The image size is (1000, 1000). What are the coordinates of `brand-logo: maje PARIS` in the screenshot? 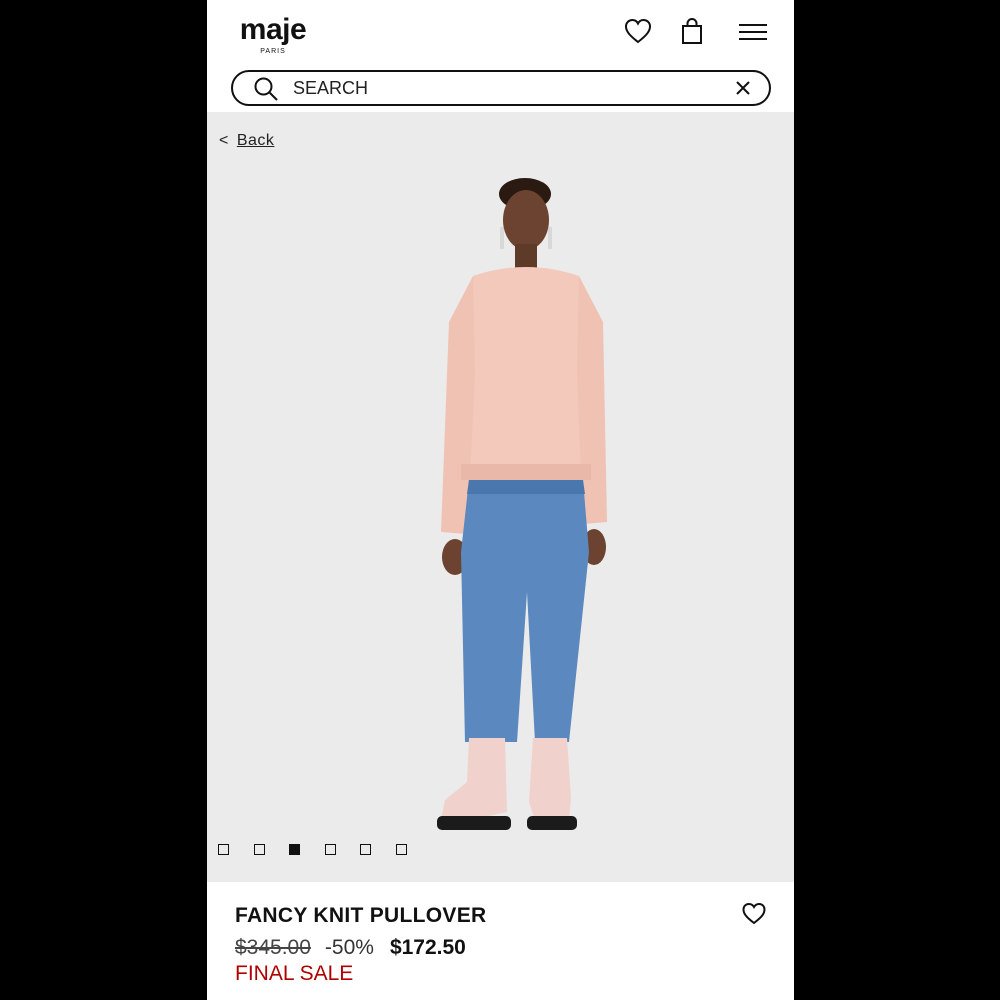 It's located at (273, 37).